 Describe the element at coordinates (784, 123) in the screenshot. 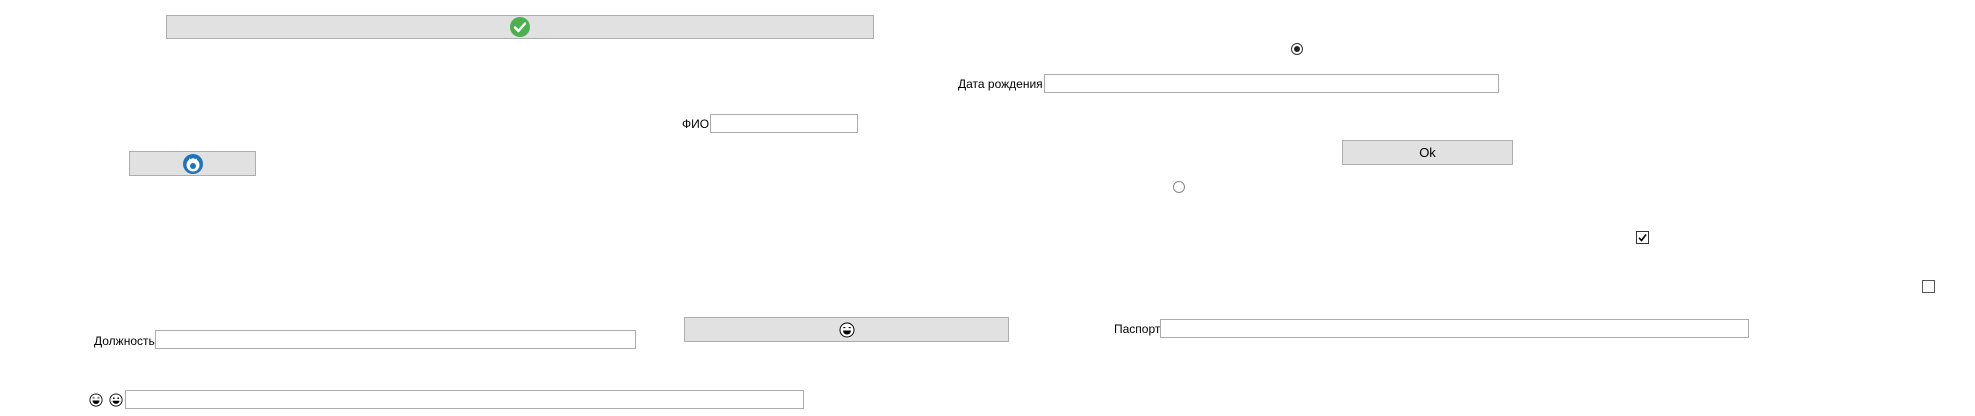

I see `fio-field` at that location.